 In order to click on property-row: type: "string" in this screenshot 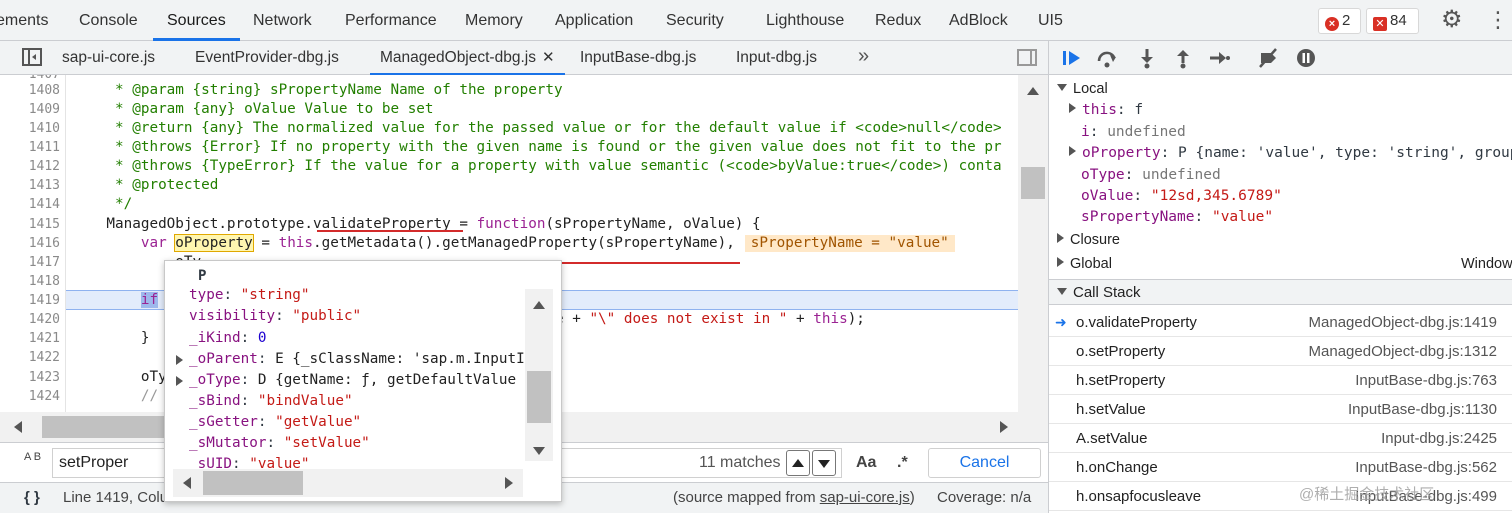, I will do `click(249, 295)`.